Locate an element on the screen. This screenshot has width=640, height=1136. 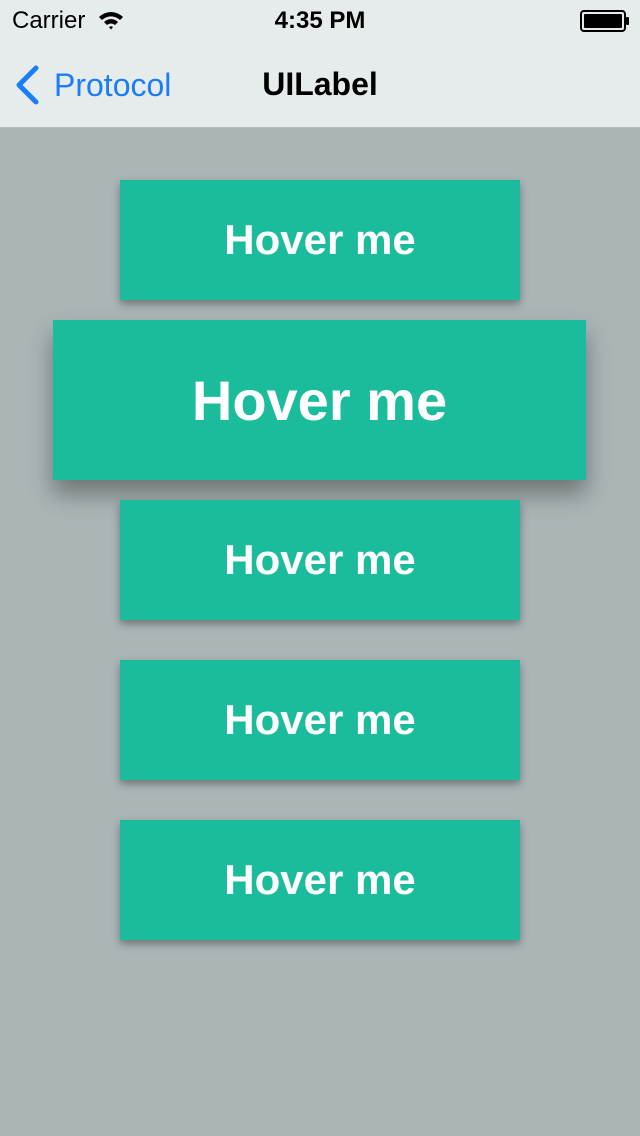
nav-title: UILabel is located at coordinates (320, 84).